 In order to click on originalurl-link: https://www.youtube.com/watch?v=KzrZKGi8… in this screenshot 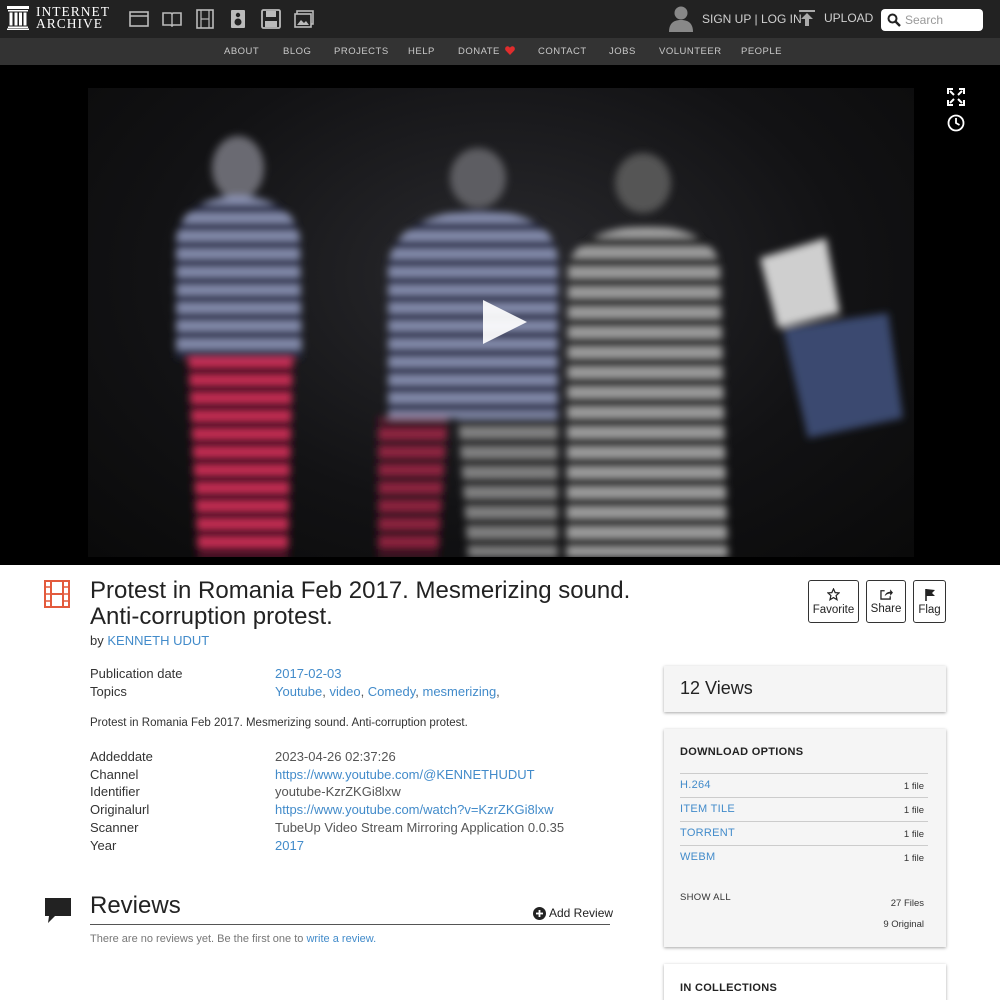, I will do `click(414, 809)`.